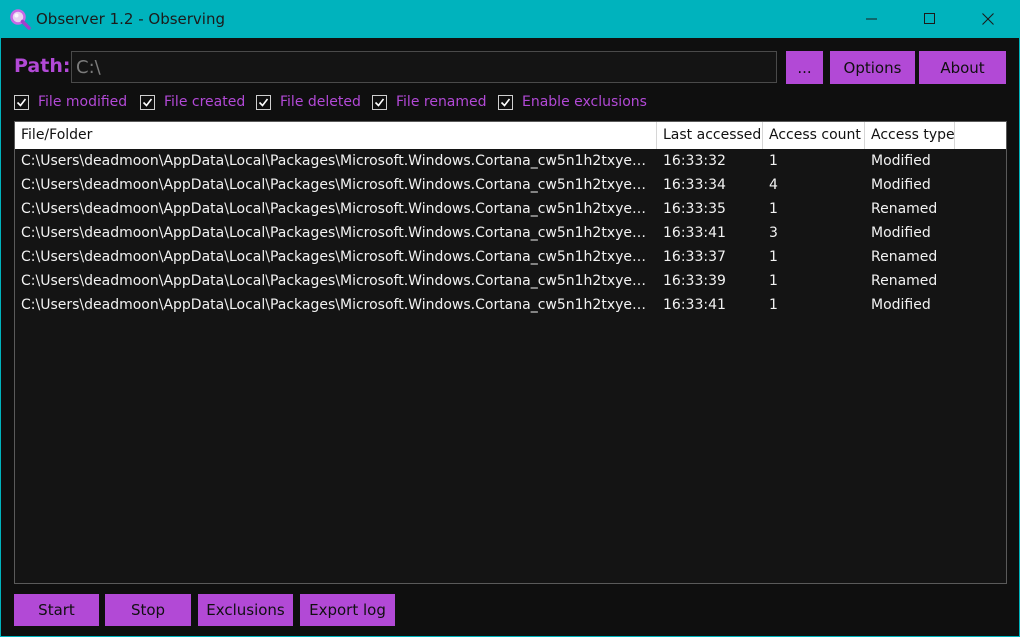 This screenshot has width=1020, height=637. I want to click on stop-button: Stop, so click(148, 610).